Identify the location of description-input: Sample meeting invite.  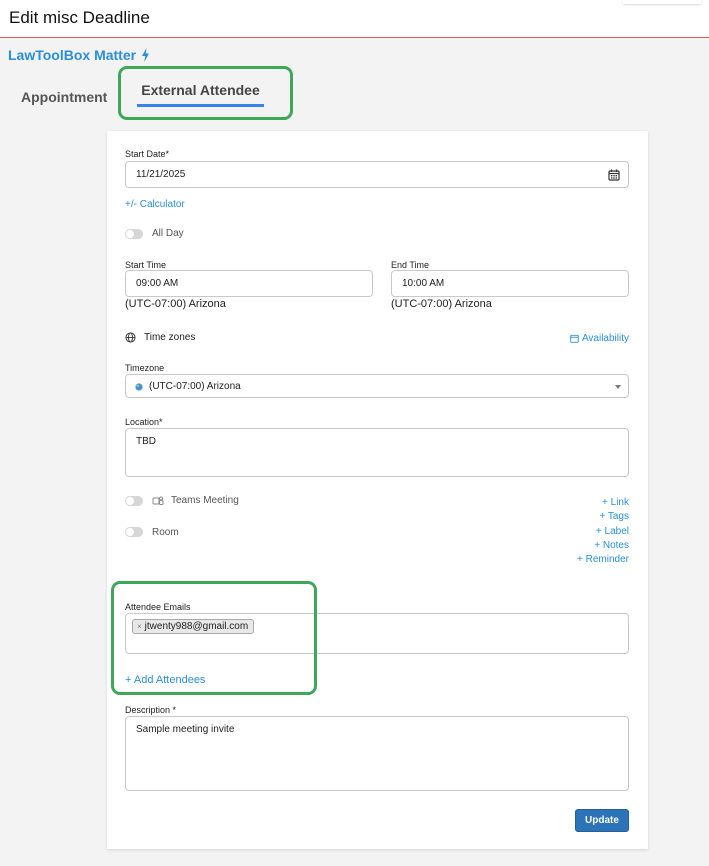
(377, 753).